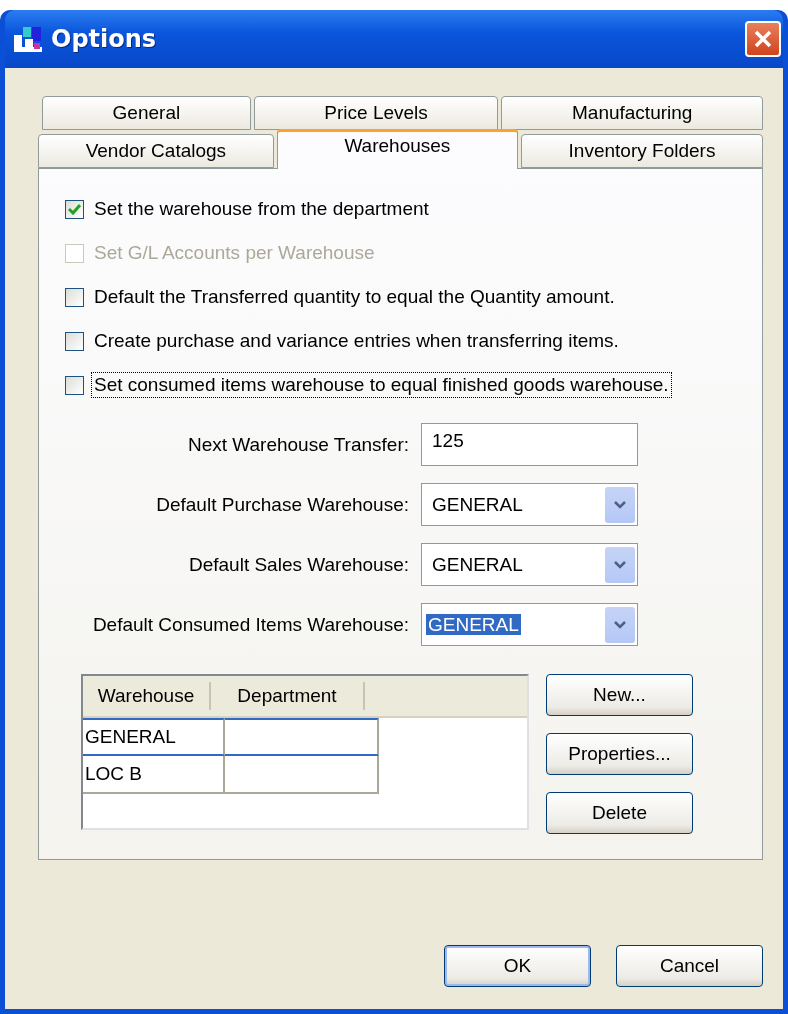 This screenshot has width=788, height=1014. What do you see at coordinates (104, 39) in the screenshot?
I see `window-title: Options` at bounding box center [104, 39].